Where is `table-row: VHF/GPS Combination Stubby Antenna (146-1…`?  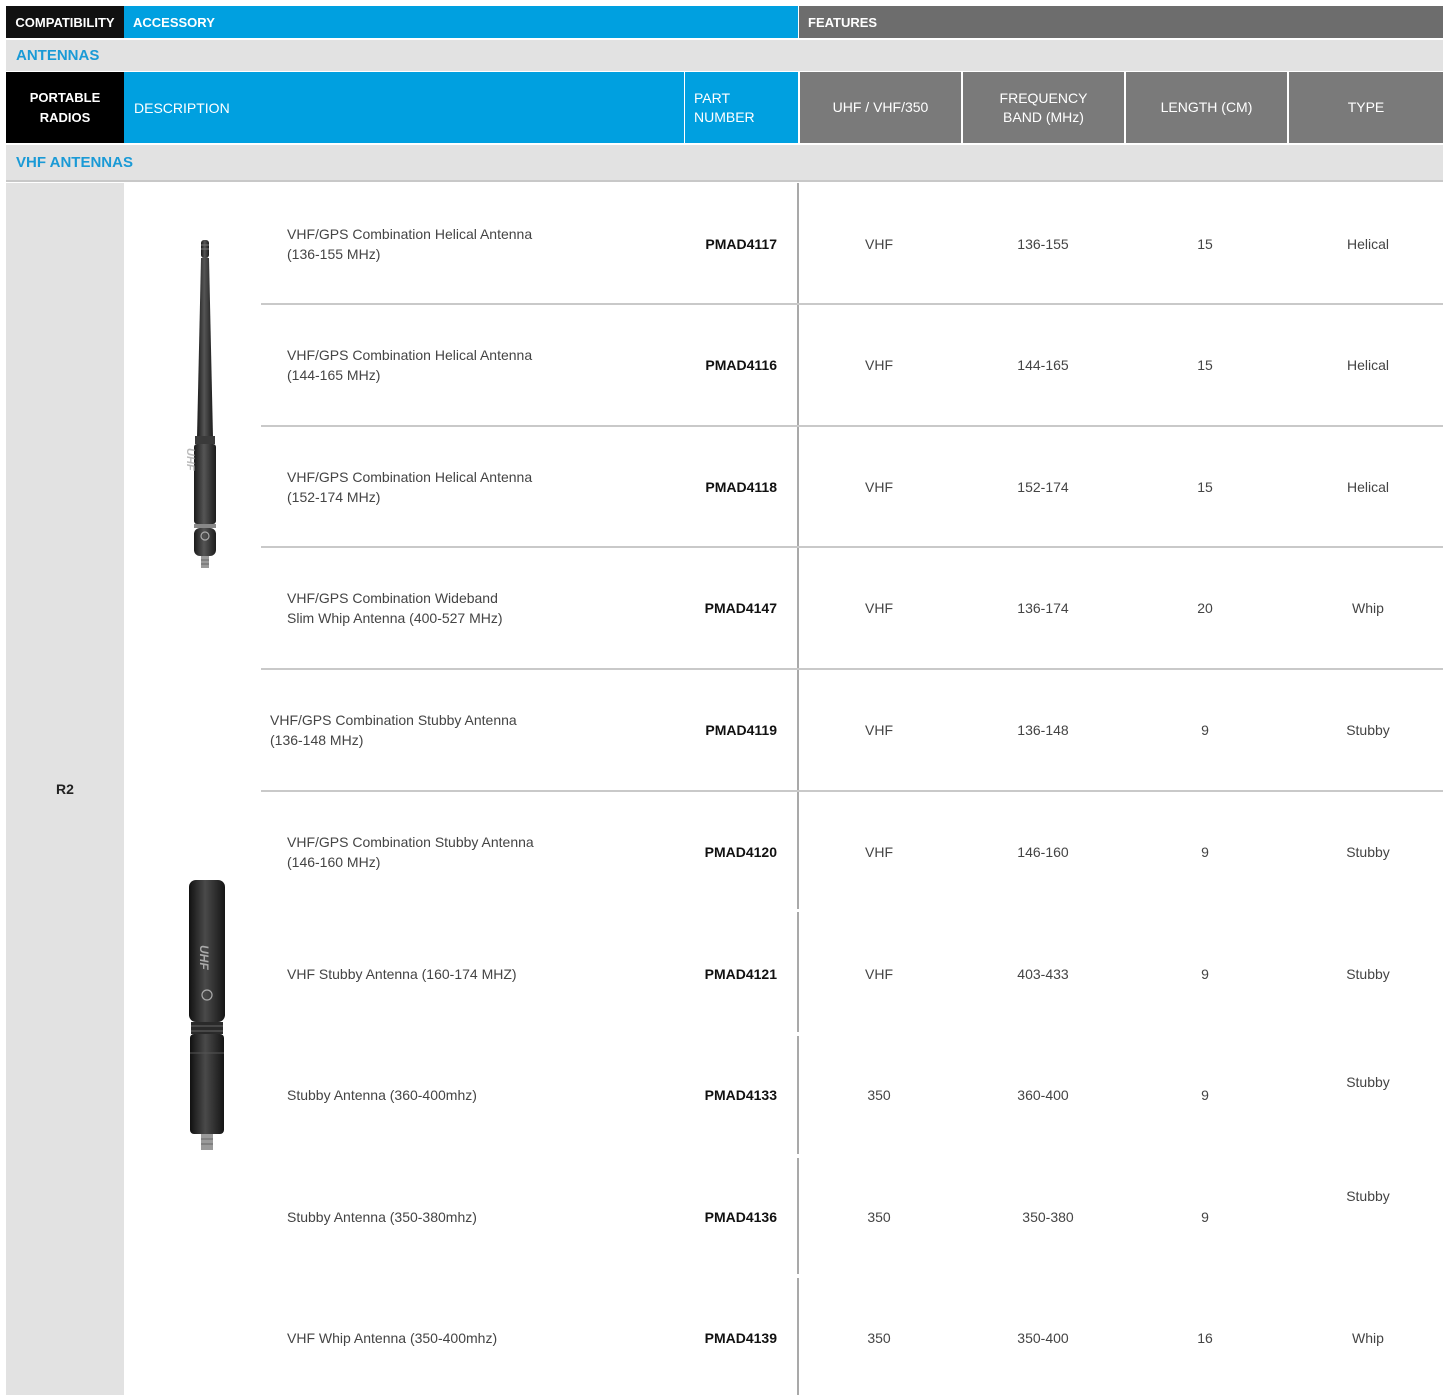 table-row: VHF/GPS Combination Stubby Antenna (146-1… is located at coordinates (783, 852).